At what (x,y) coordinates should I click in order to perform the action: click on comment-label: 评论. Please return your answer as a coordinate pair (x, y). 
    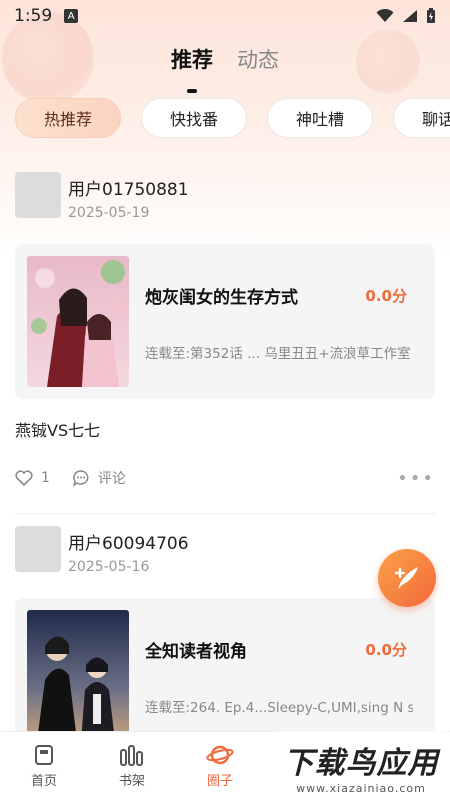
    Looking at the image, I should click on (111, 479).